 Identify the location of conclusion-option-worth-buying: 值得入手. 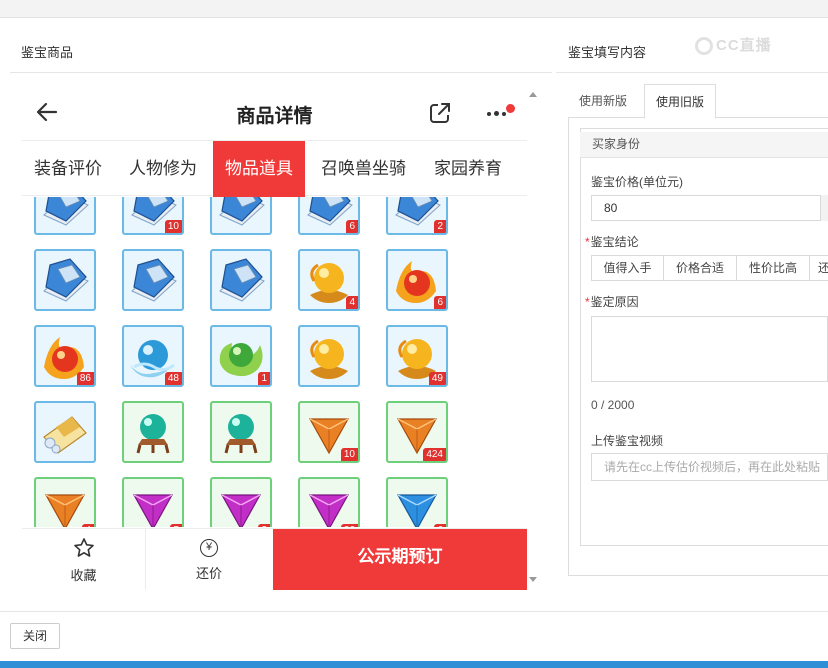
(627, 268).